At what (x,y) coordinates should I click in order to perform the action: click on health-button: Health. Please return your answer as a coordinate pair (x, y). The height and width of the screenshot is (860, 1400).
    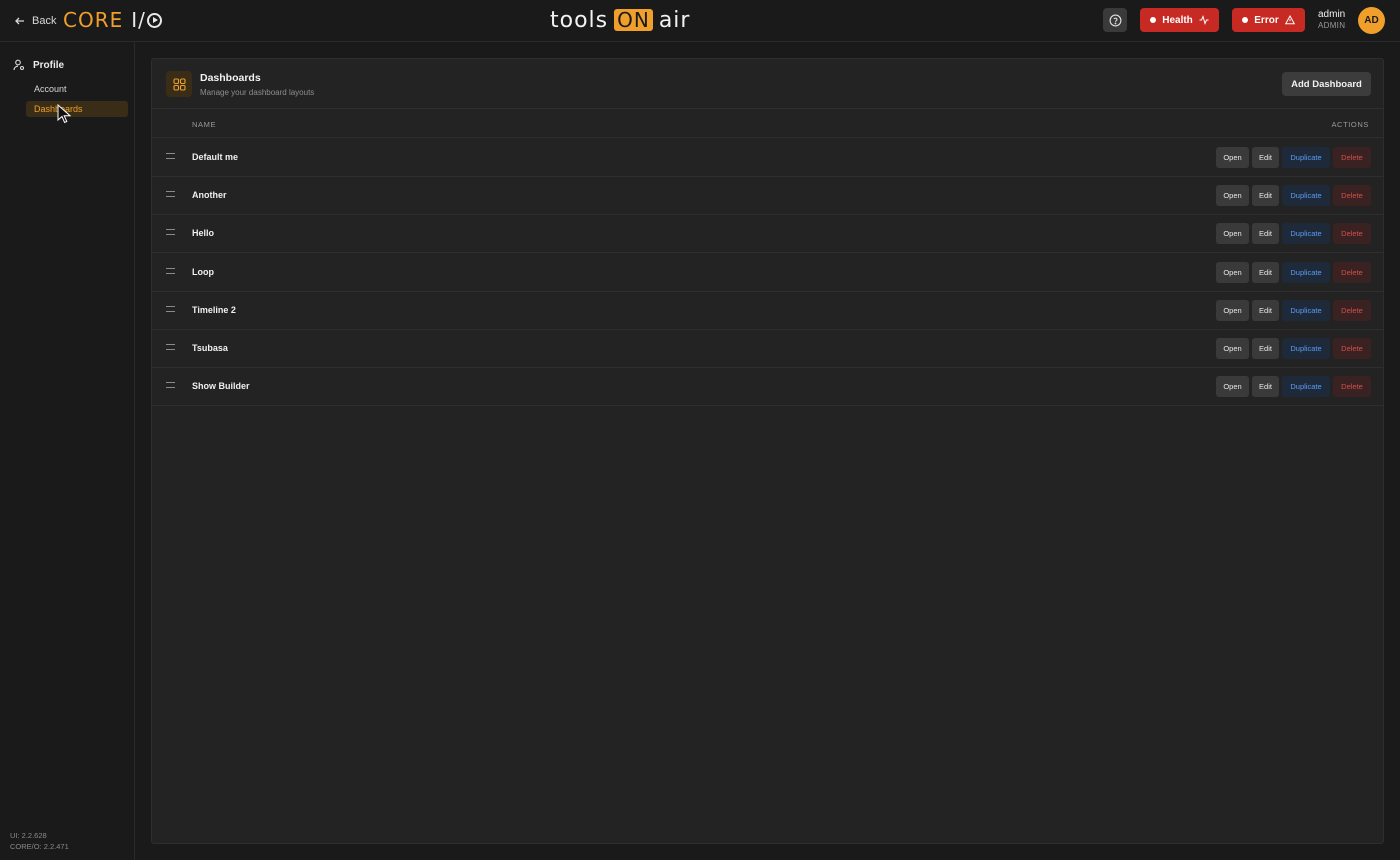
    Looking at the image, I should click on (1179, 20).